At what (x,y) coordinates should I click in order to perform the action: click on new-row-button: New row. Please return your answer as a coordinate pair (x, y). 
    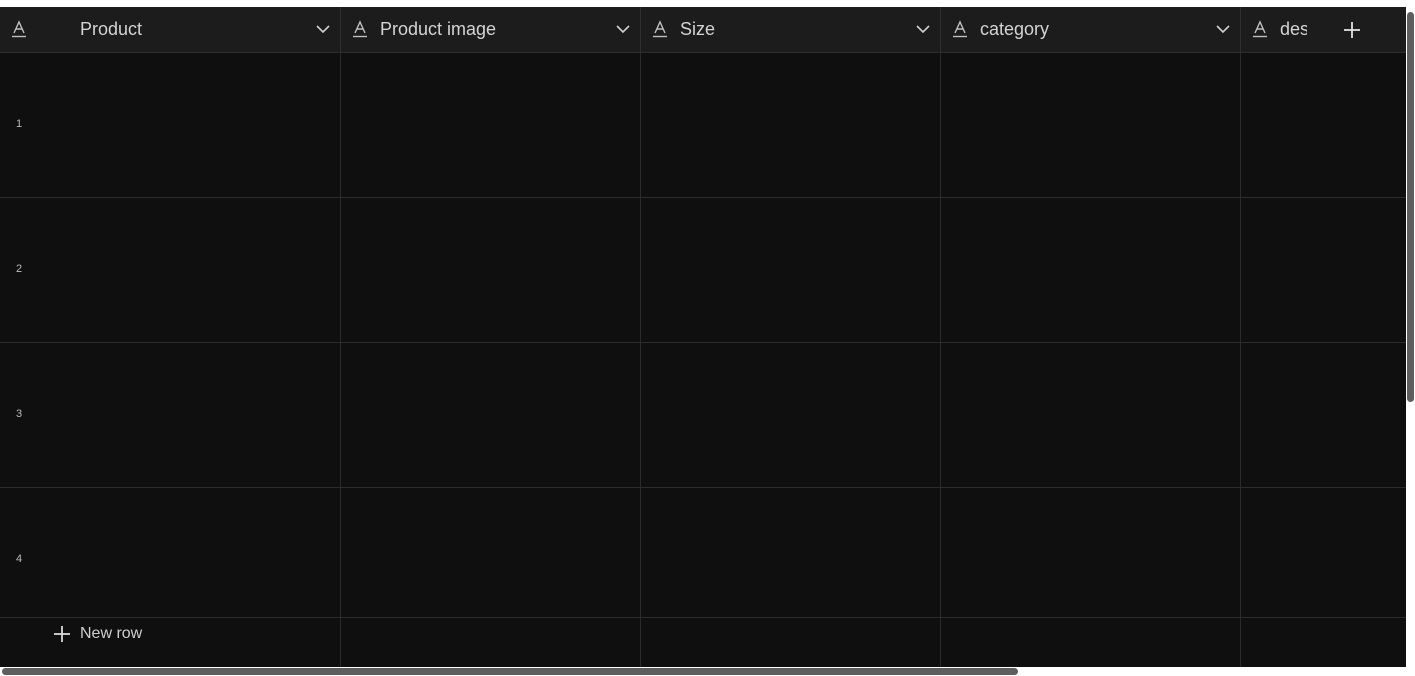
    Looking at the image, I should click on (97, 634).